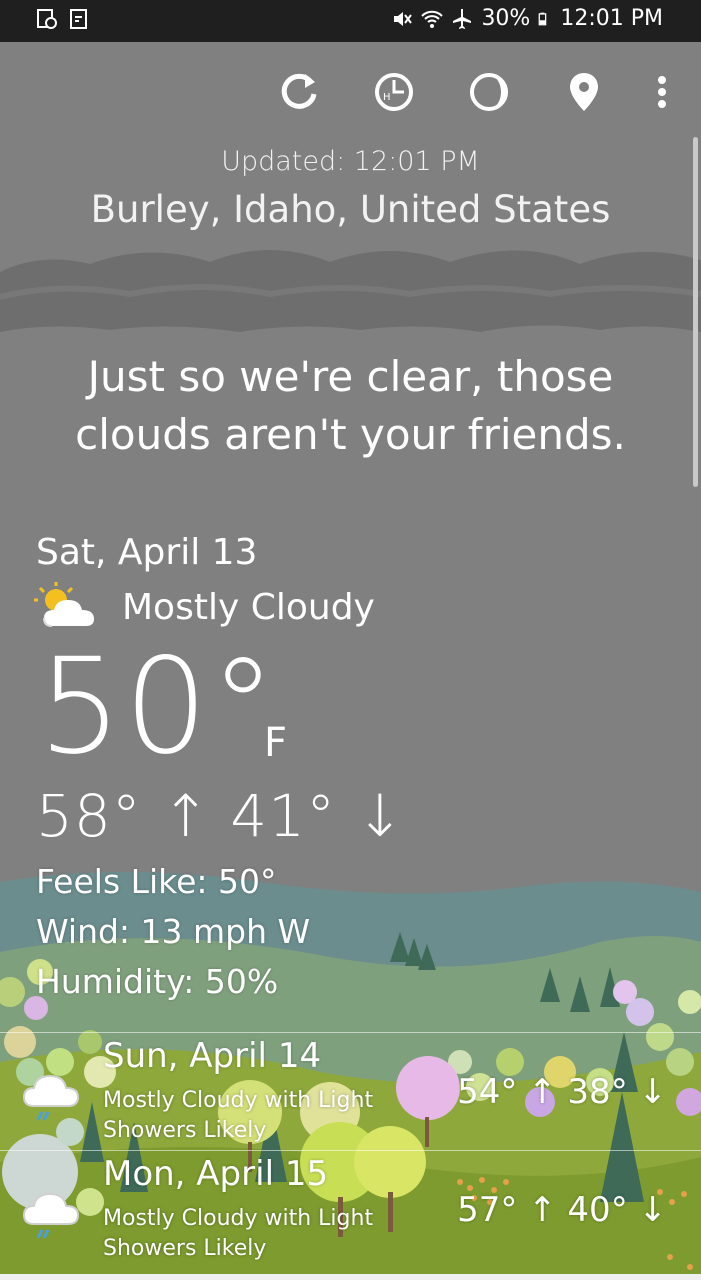 Image resolution: width=701 pixels, height=1280 pixels. Describe the element at coordinates (350, 94) in the screenshot. I see `toolbar: H` at that location.